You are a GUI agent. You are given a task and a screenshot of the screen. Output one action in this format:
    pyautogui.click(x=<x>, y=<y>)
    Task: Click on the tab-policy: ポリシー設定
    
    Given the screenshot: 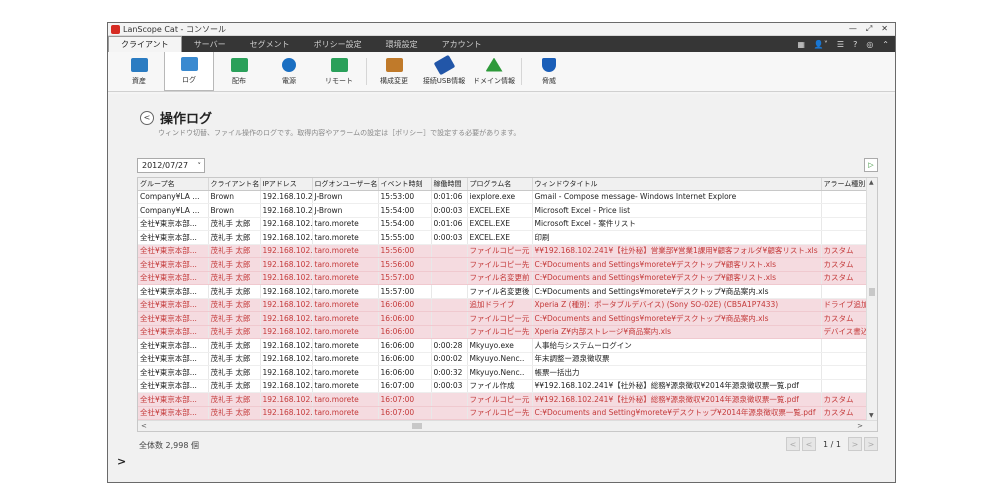 What is the action you would take?
    pyautogui.click(x=338, y=44)
    